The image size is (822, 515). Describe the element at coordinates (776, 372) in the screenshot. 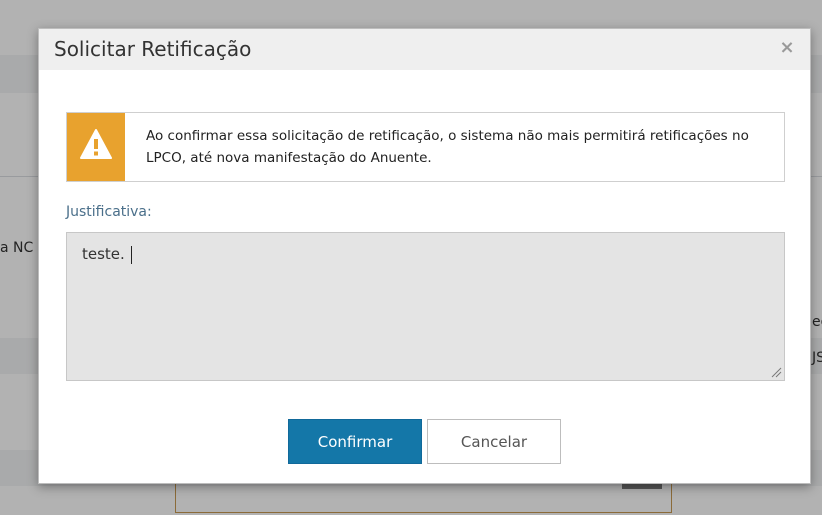

I see `resize-handle-icon` at that location.